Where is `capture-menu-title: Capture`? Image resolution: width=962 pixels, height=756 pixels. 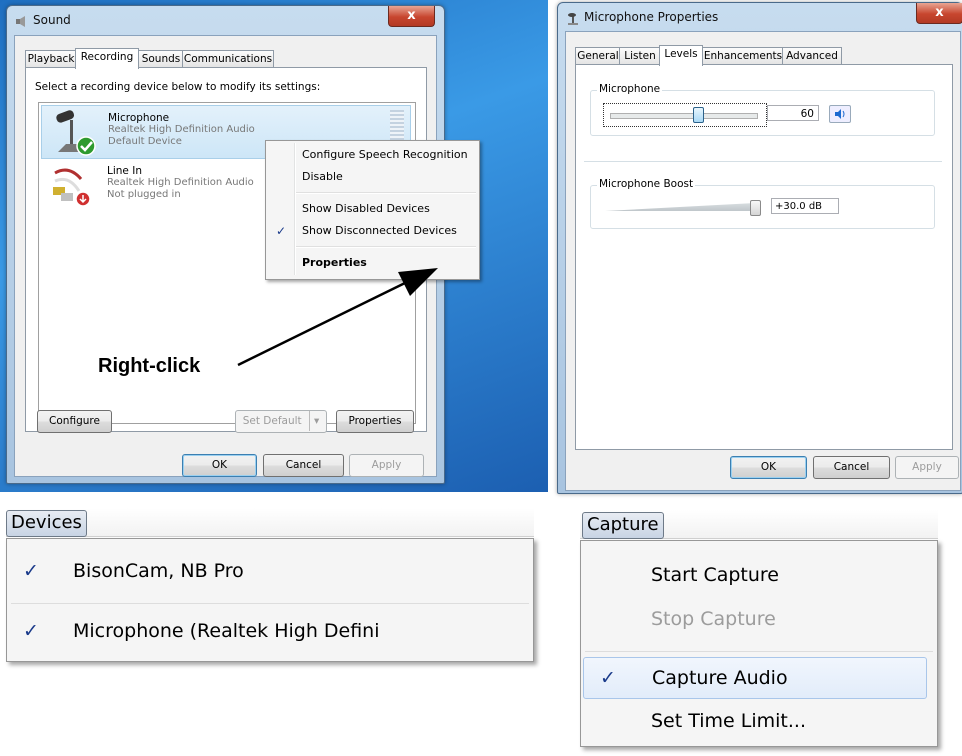 capture-menu-title: Capture is located at coordinates (623, 525).